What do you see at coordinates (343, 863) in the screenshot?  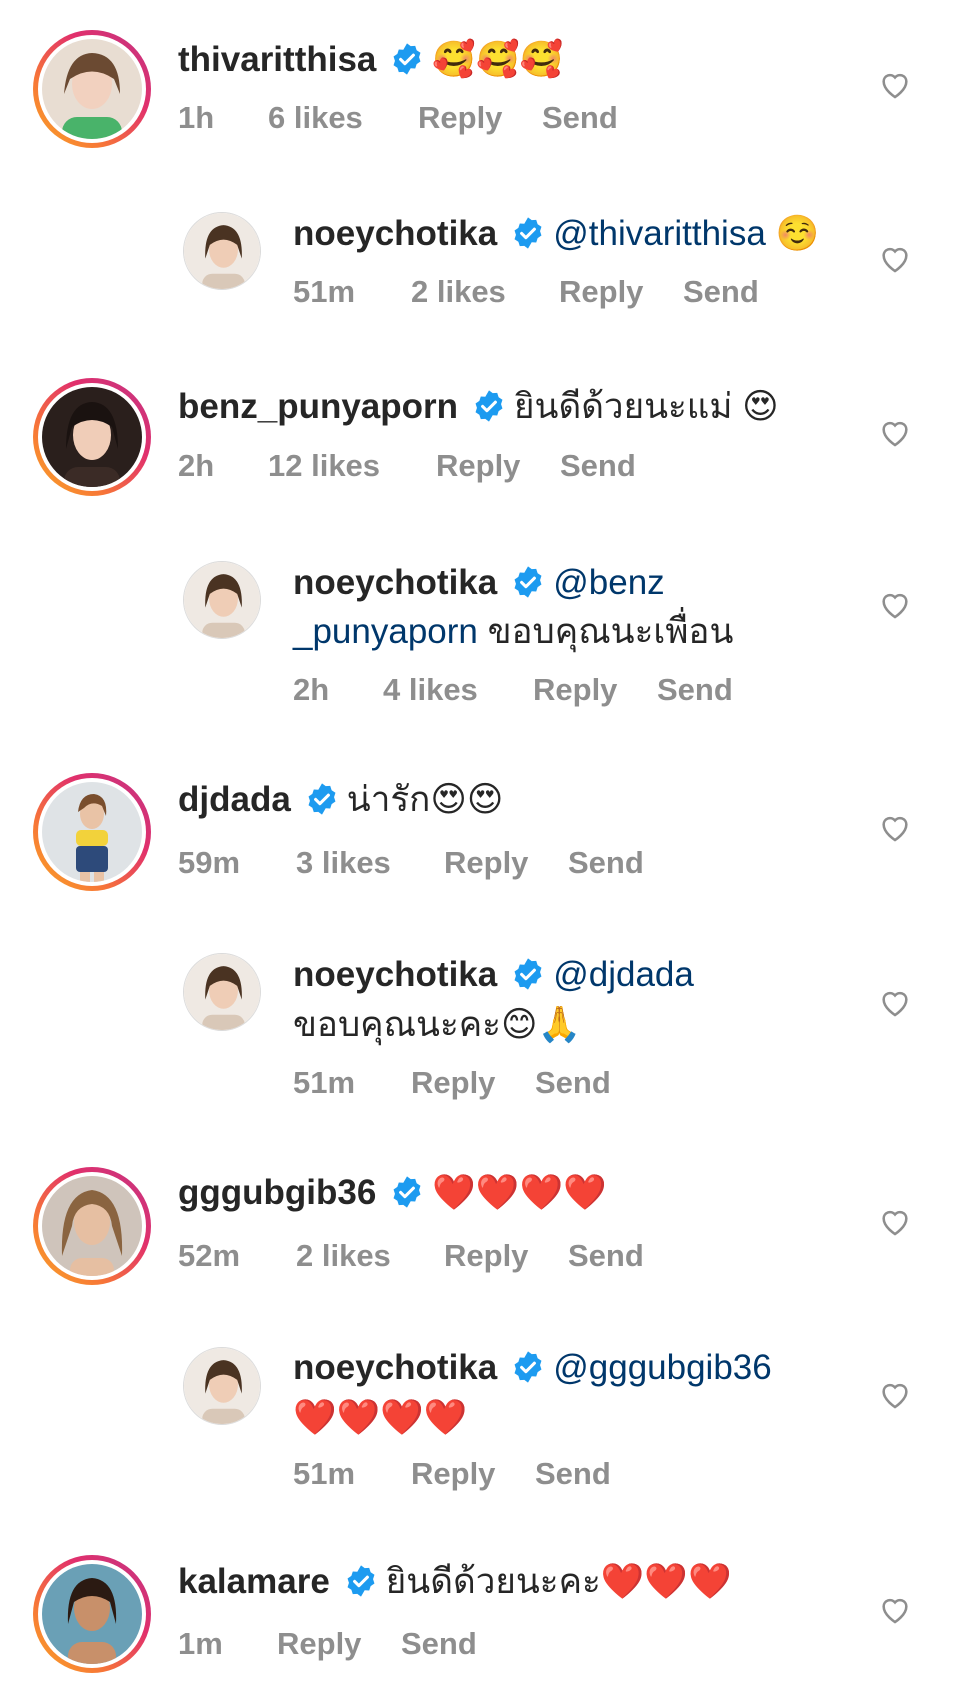 I see `likes-count: 3 likes` at bounding box center [343, 863].